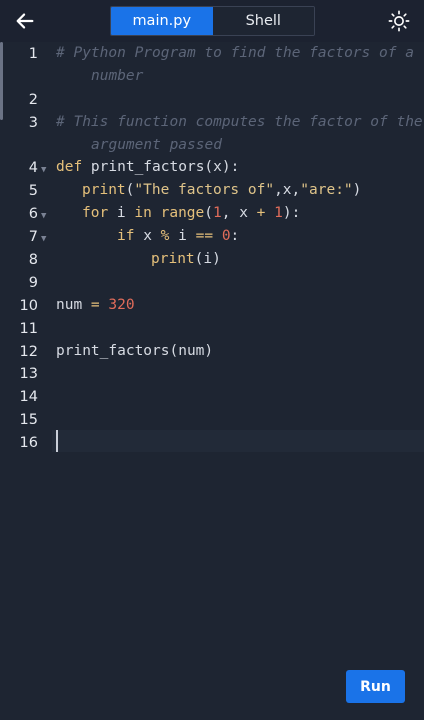  Describe the element at coordinates (287, 190) in the screenshot. I see `code-token: ,x,` at that location.